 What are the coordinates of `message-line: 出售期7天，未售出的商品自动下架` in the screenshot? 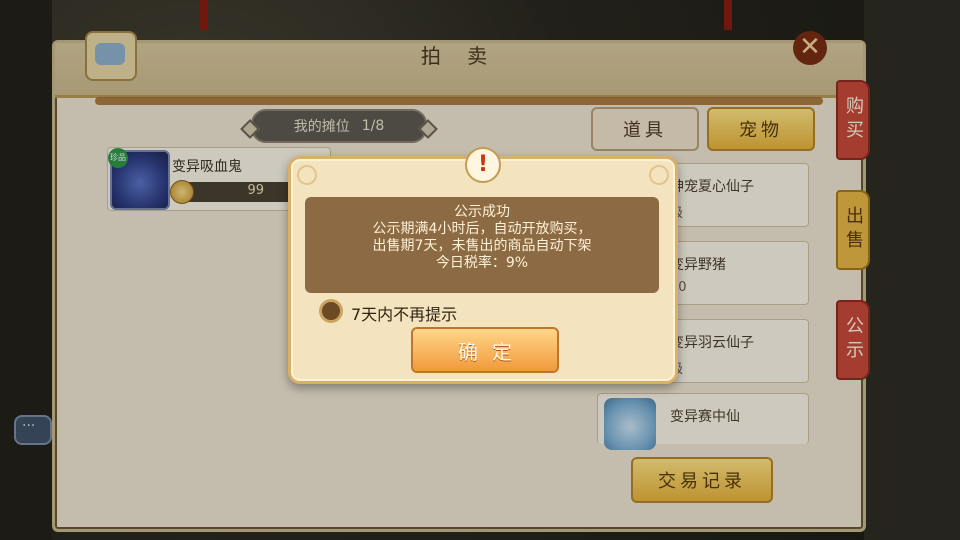 It's located at (482, 246).